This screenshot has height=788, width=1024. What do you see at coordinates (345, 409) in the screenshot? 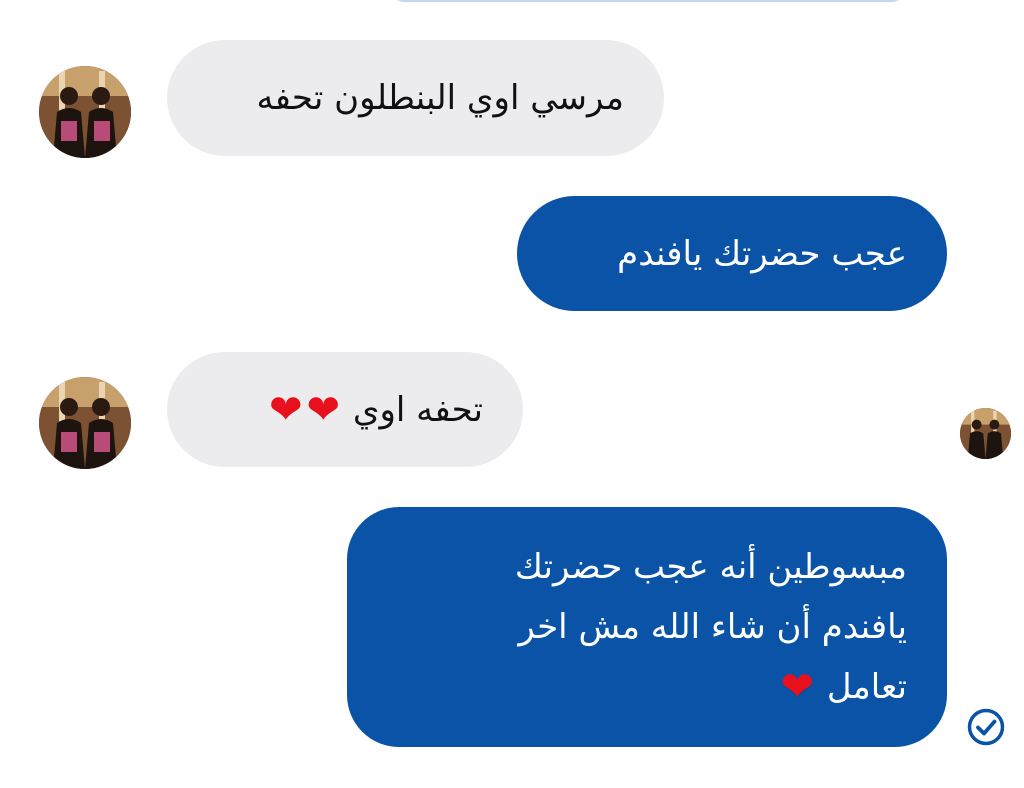
I see `message-bubble-incoming: تحفه اوي ❤❤` at bounding box center [345, 409].